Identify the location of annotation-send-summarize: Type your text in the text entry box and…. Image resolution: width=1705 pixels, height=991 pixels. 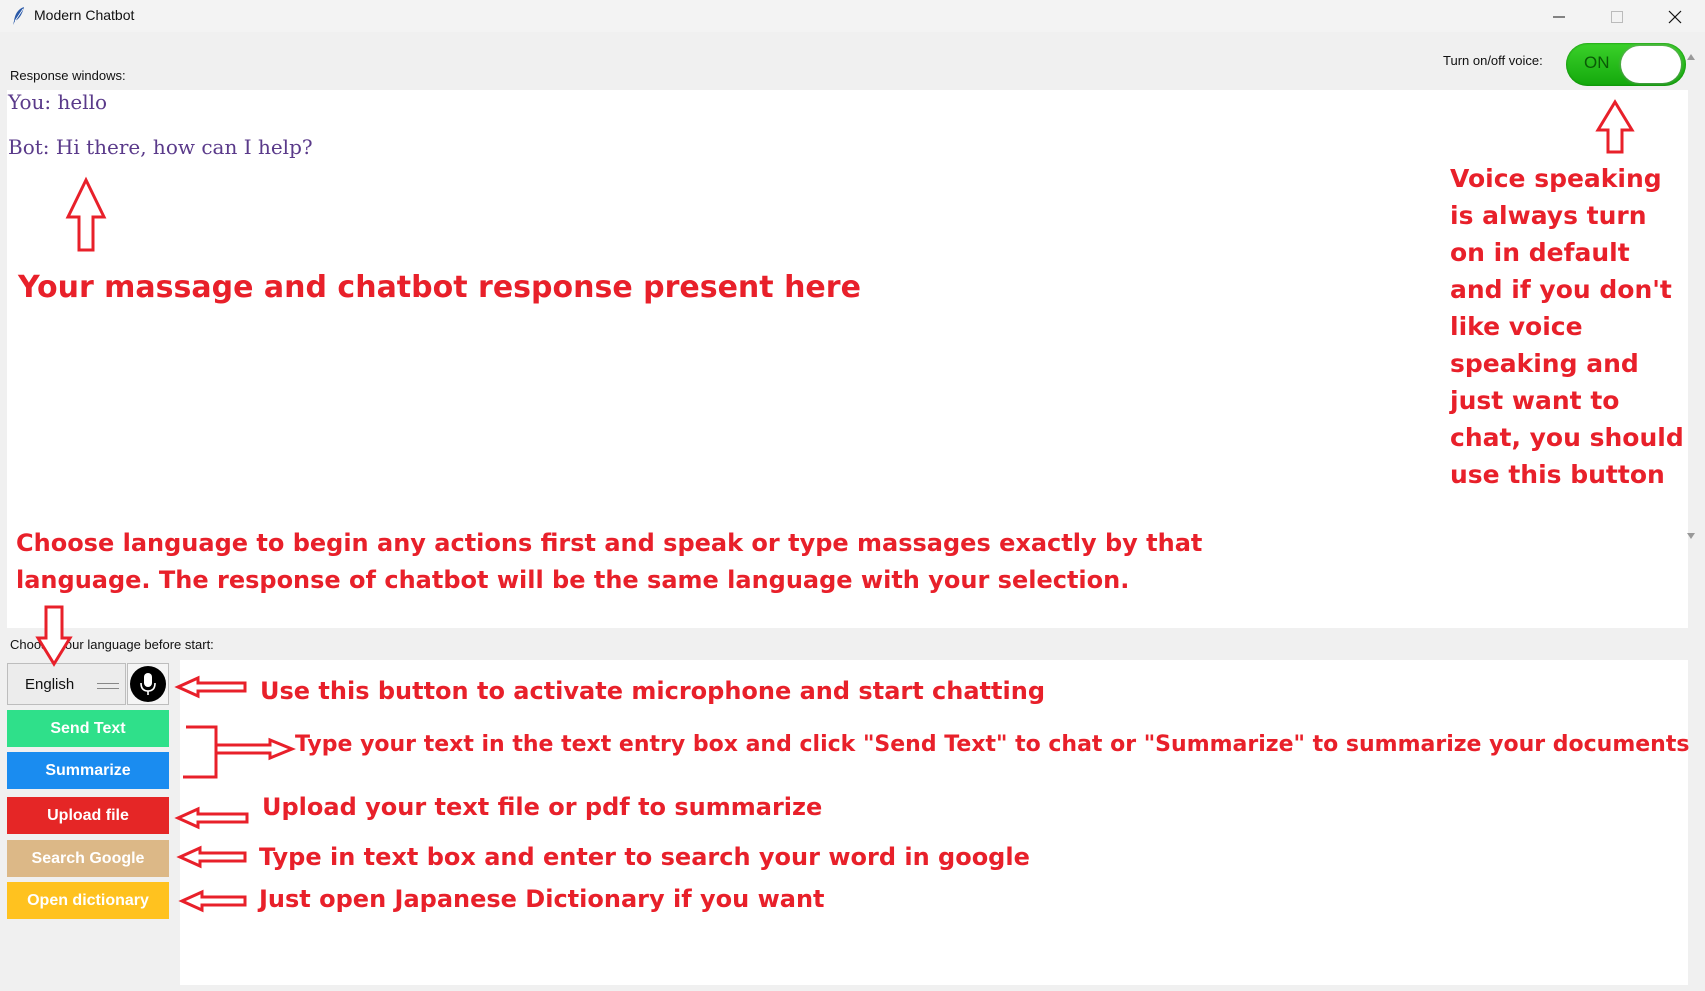
(992, 744).